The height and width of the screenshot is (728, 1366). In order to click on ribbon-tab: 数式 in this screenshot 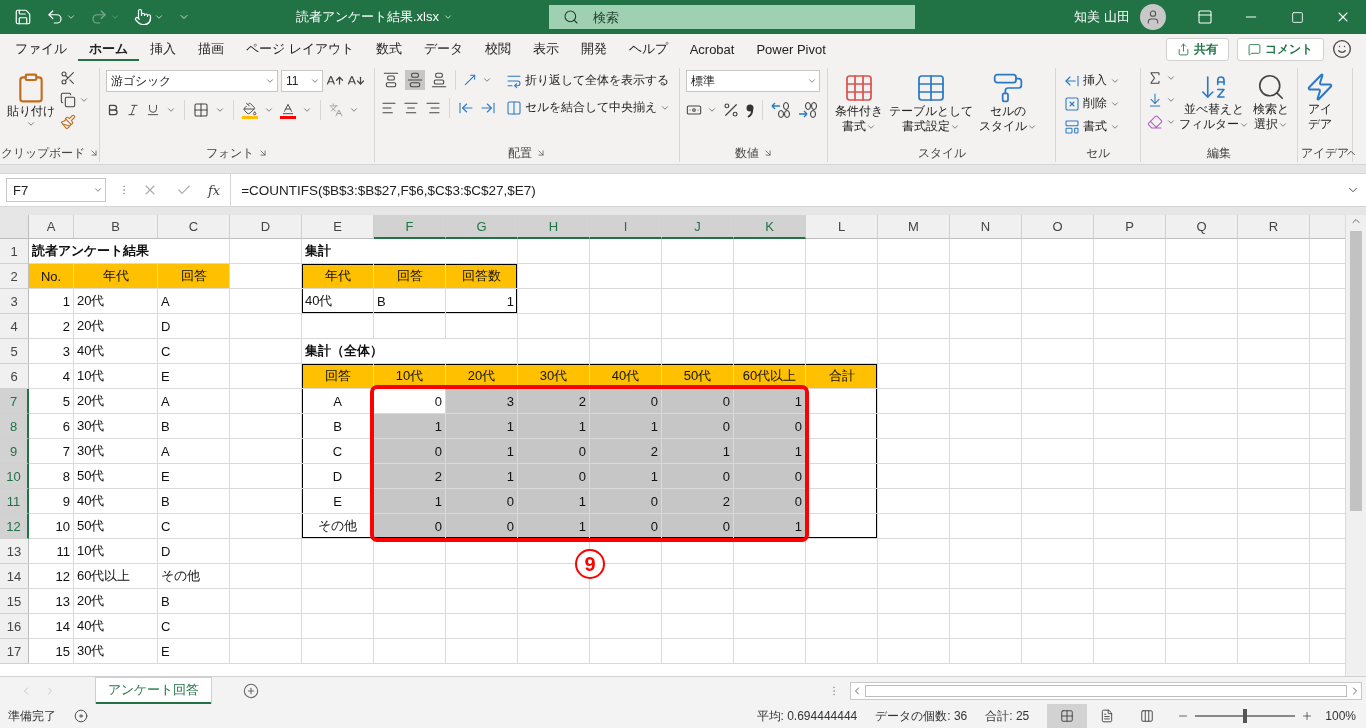, I will do `click(388, 49)`.